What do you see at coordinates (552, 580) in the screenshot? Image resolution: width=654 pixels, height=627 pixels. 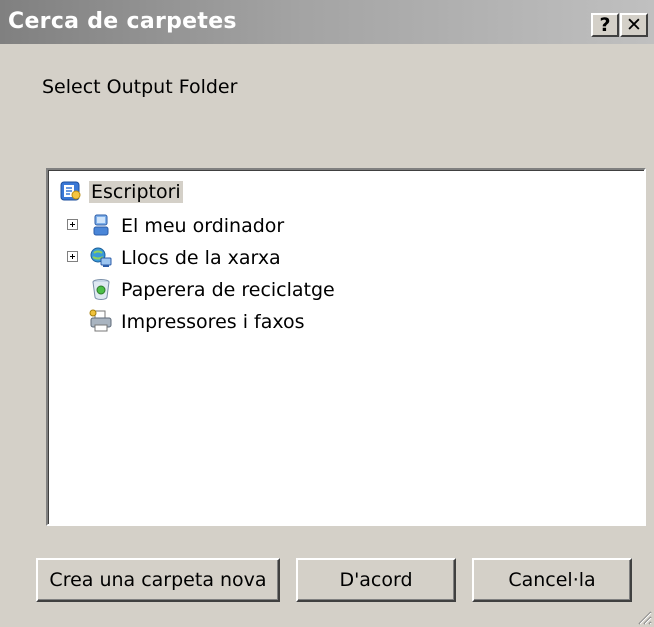 I see `cancel-button: Cancel·la` at bounding box center [552, 580].